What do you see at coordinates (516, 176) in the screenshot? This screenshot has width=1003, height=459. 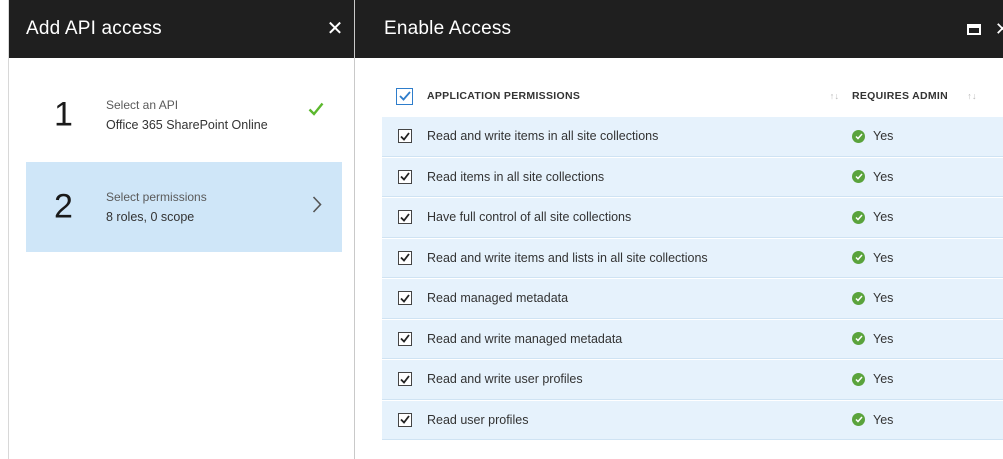 I see `permission-name: Read items in all site collections` at bounding box center [516, 176].